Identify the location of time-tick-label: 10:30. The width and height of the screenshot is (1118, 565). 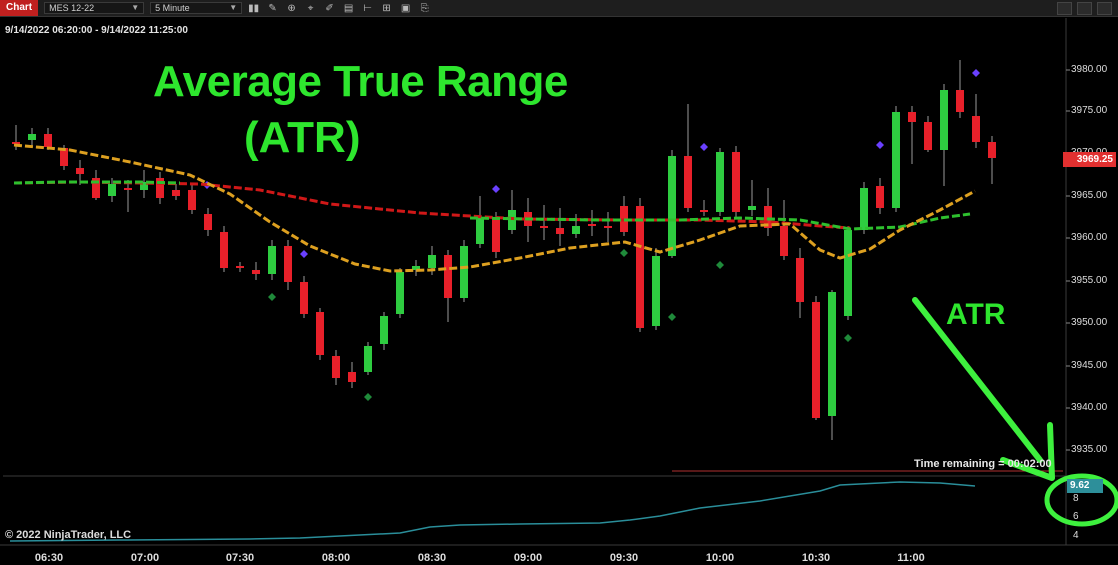
(816, 558).